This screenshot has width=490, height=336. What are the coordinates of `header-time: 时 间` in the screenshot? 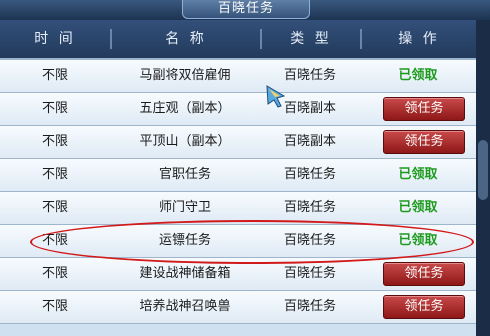 It's located at (55, 39).